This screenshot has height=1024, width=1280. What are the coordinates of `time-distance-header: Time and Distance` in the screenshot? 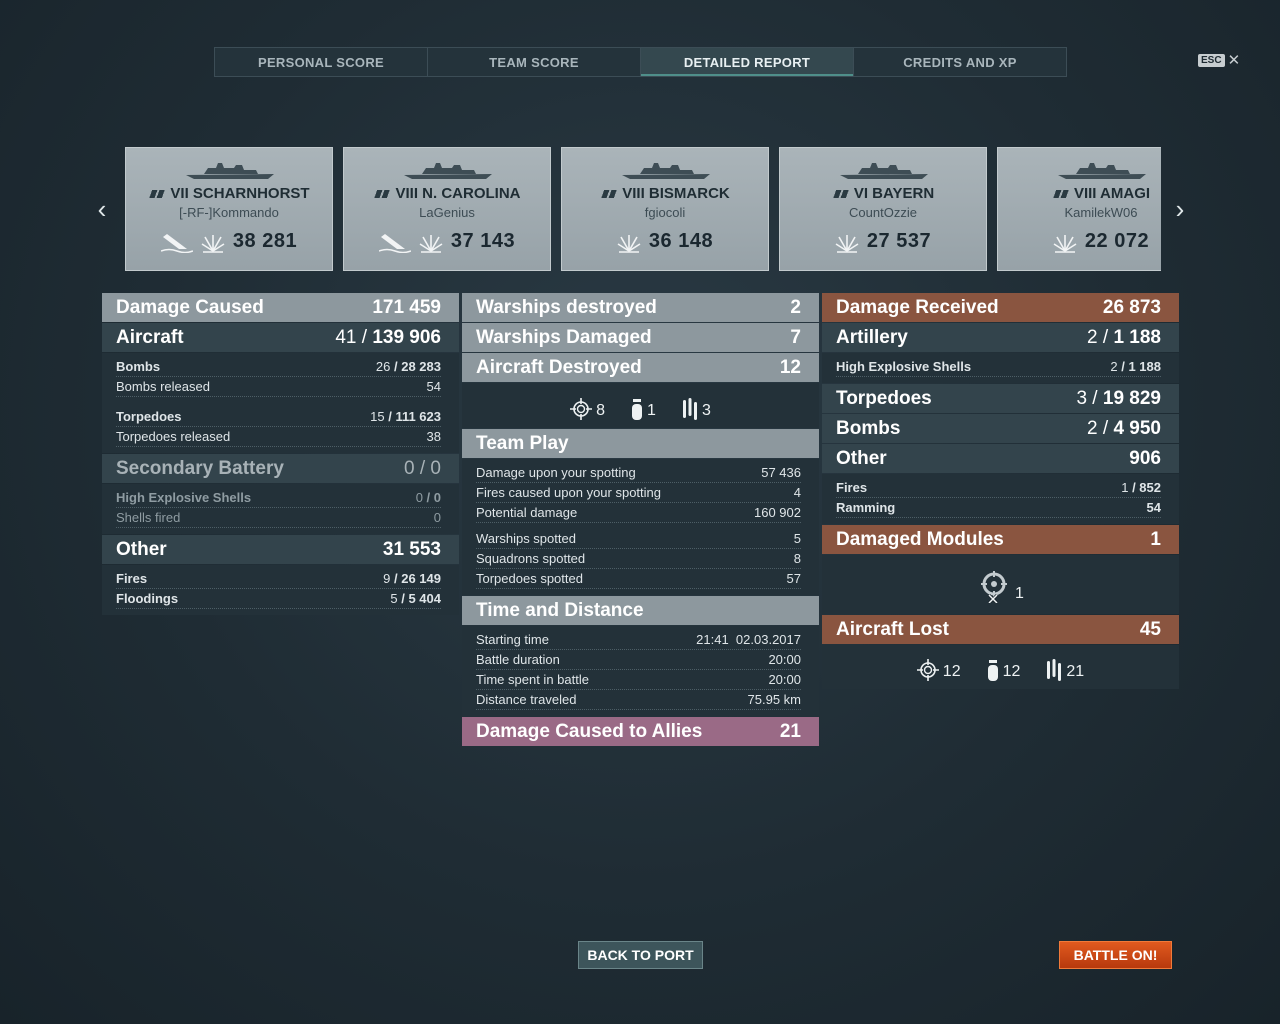 It's located at (640, 610).